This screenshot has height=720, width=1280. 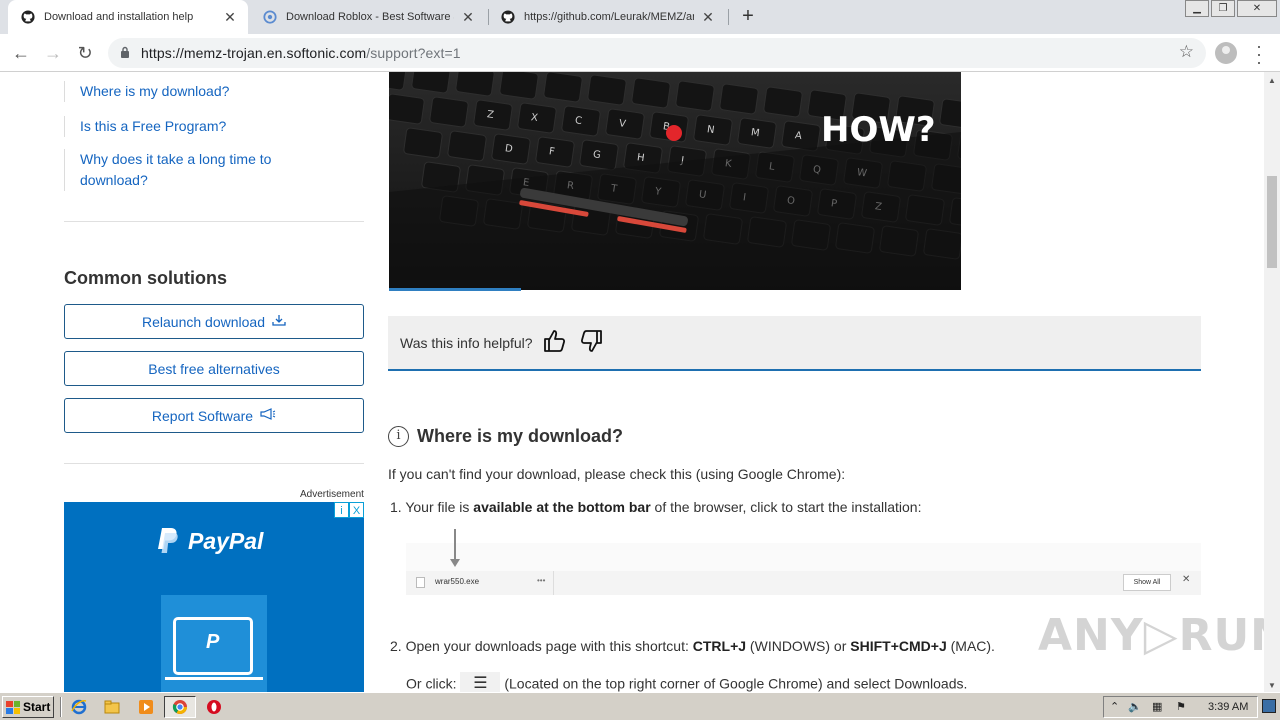 What do you see at coordinates (1186, 579) in the screenshot?
I see `download-bar-close-icon: ✕` at bounding box center [1186, 579].